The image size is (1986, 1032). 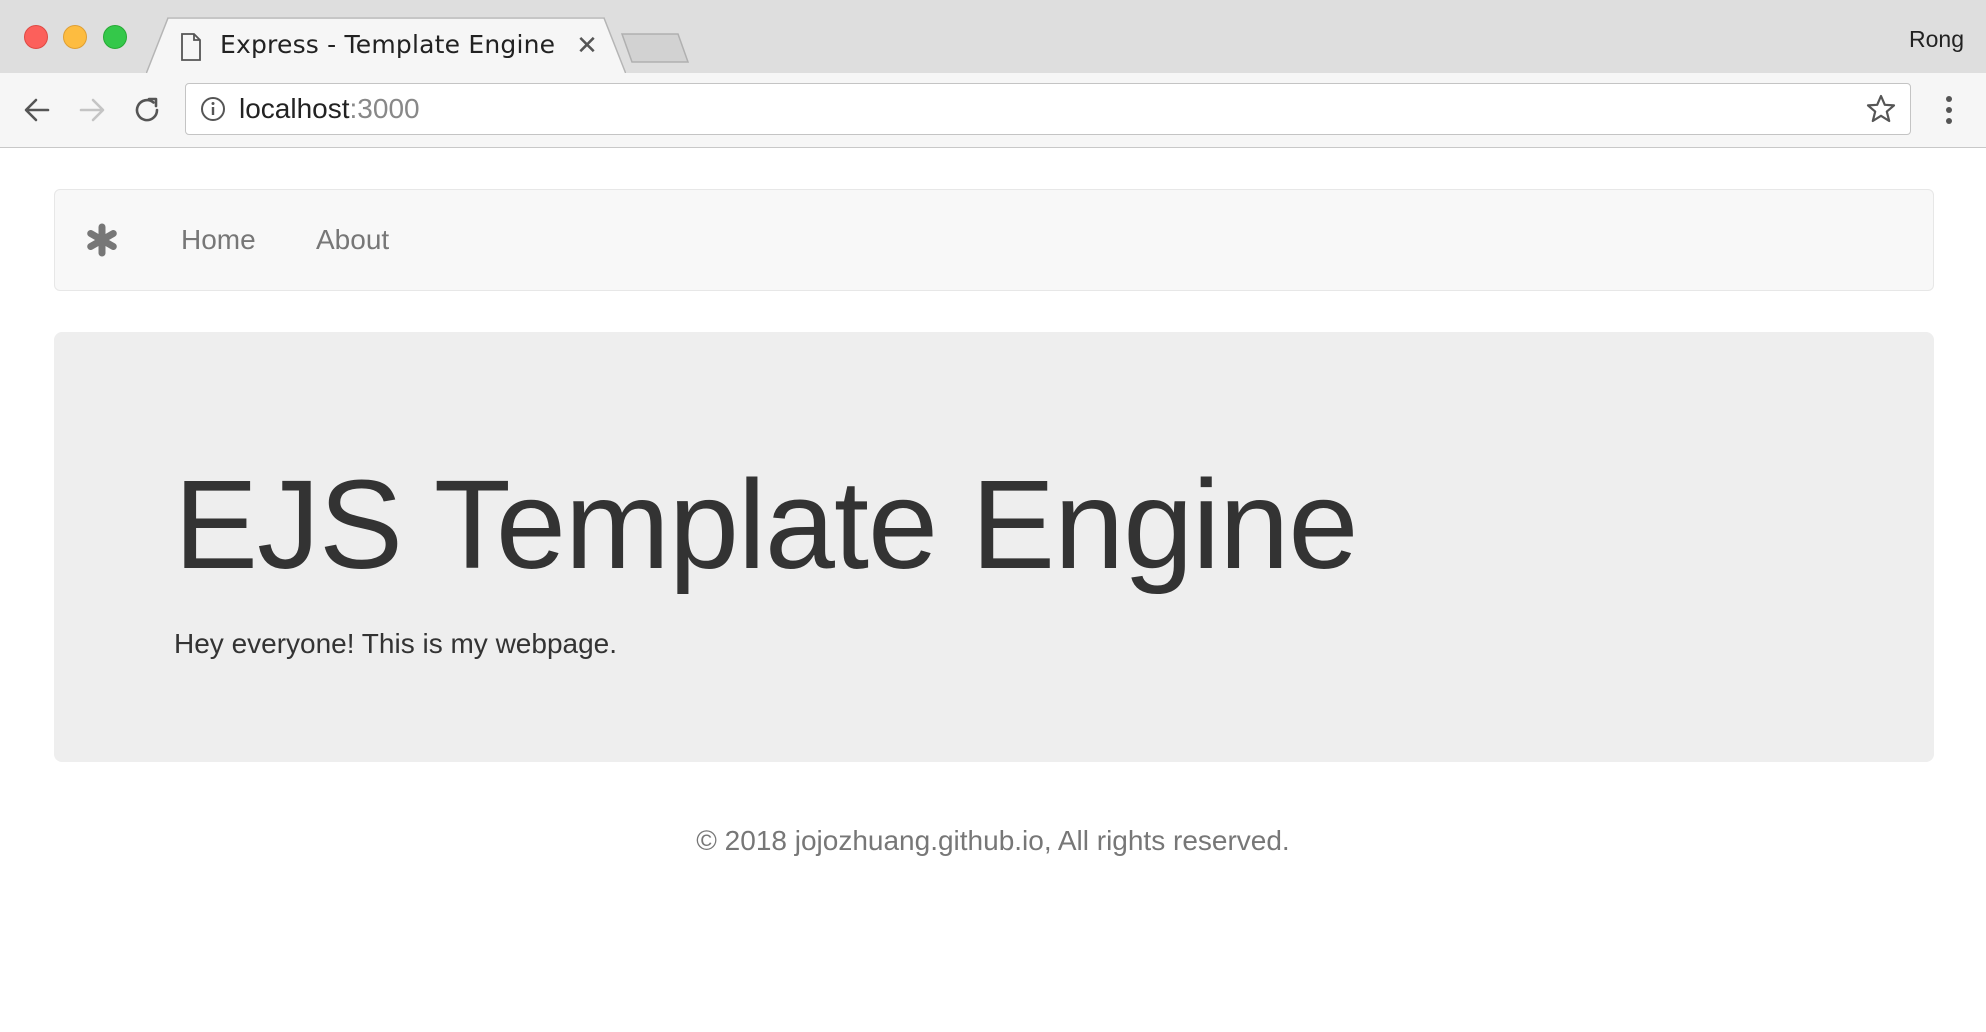 I want to click on tab-title: Express - Template Engine, so click(x=388, y=44).